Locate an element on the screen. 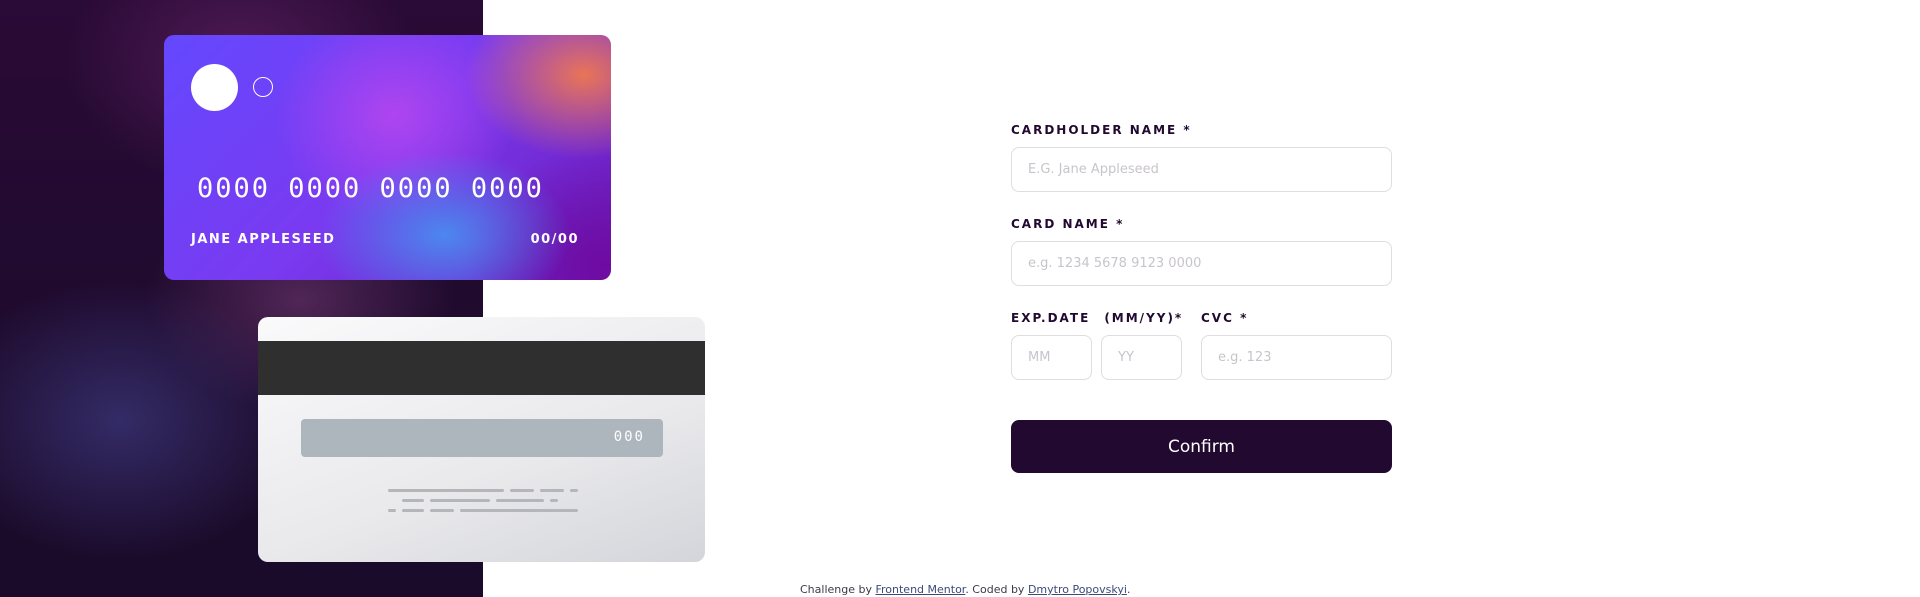 Image resolution: width=1920 pixels, height=597 pixels. card-logo-outline-circle-icon is located at coordinates (263, 87).